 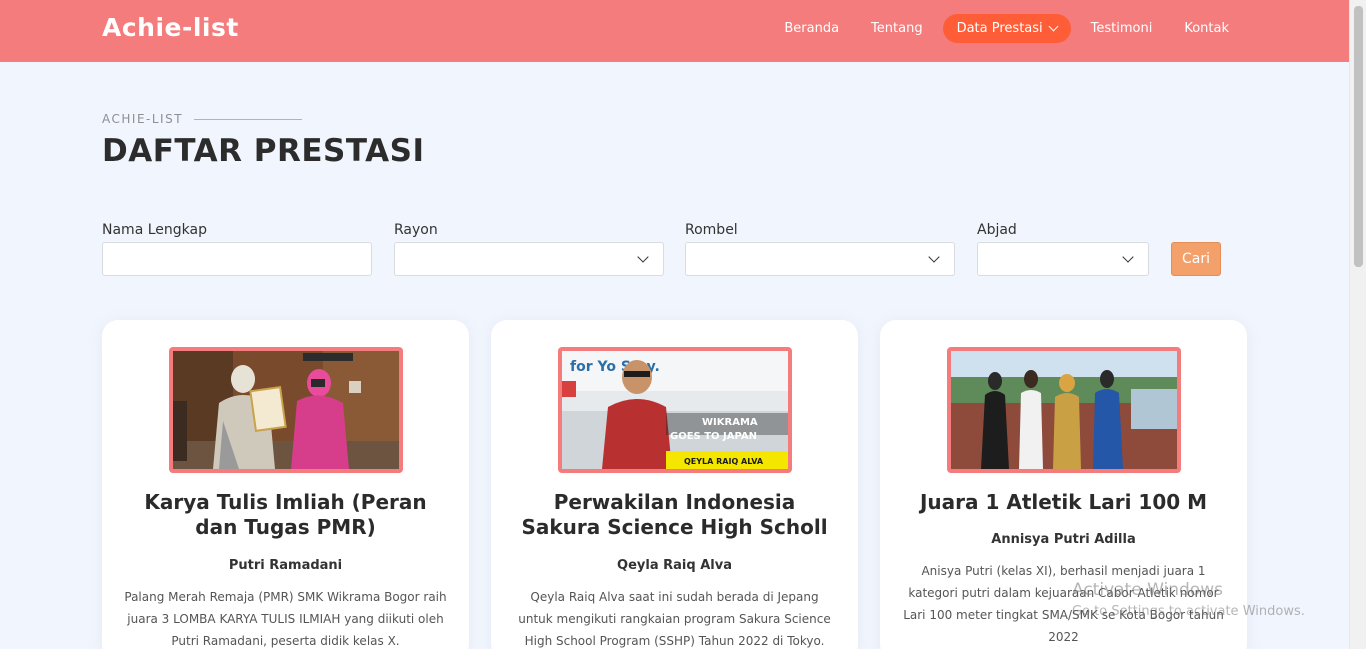 I want to click on filter-abjad: Abjad, so click(x=1063, y=249).